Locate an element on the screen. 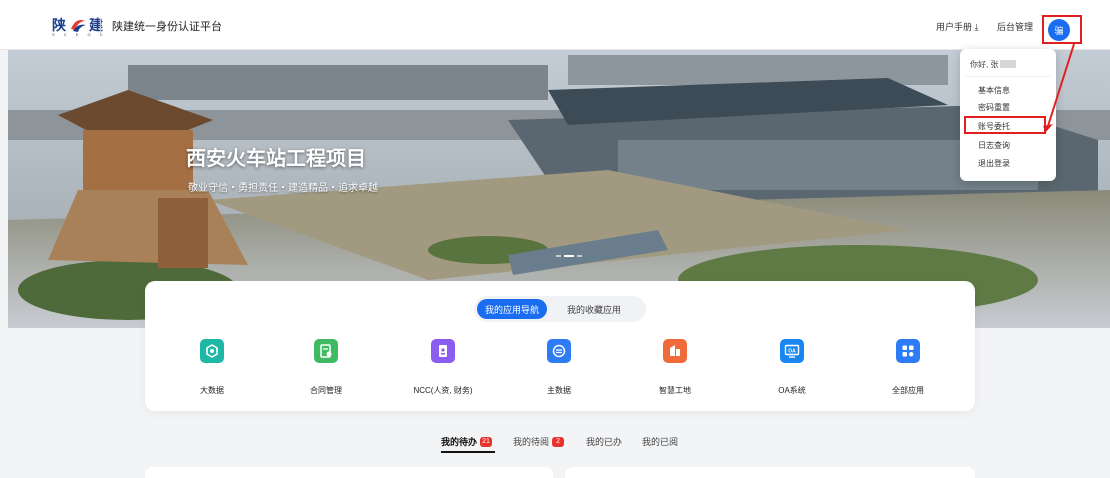  tab-label: 我的待办 is located at coordinates (459, 442).